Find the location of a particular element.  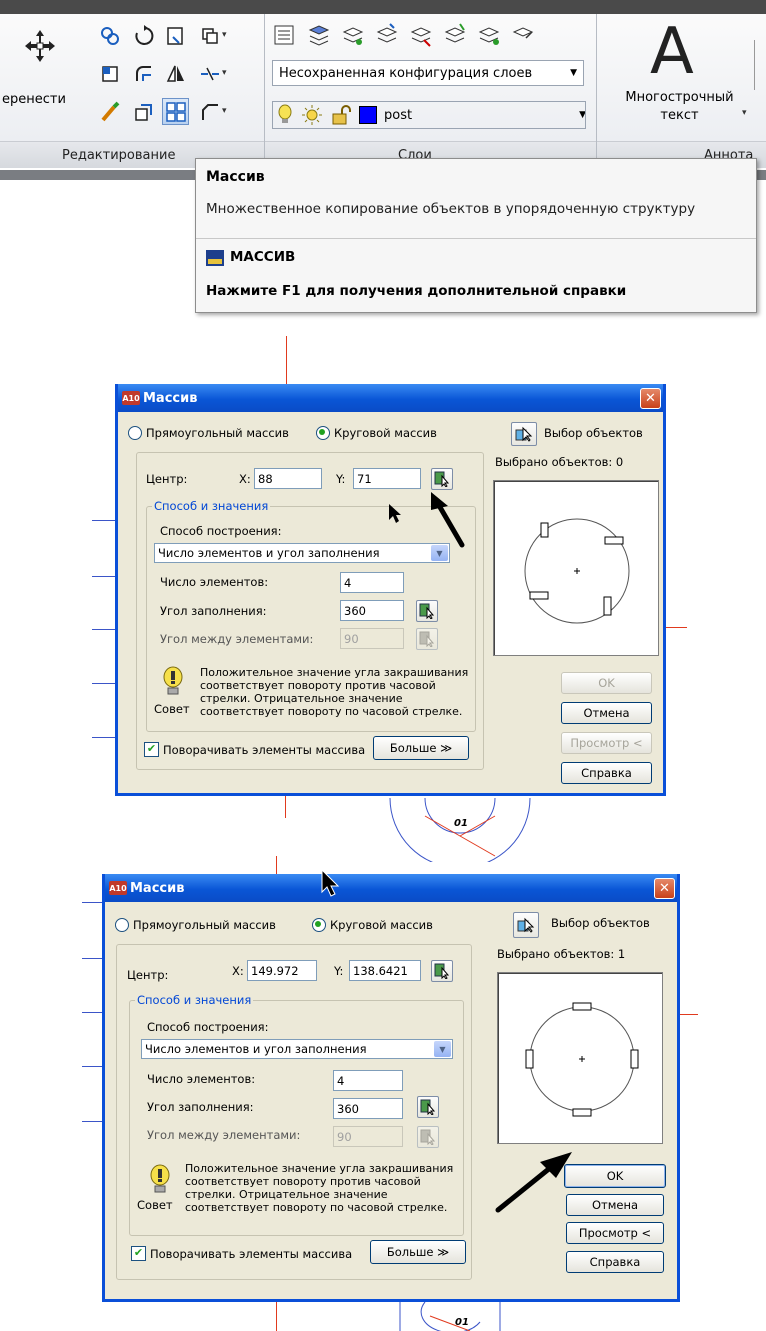

array-preview is located at coordinates (576, 568).